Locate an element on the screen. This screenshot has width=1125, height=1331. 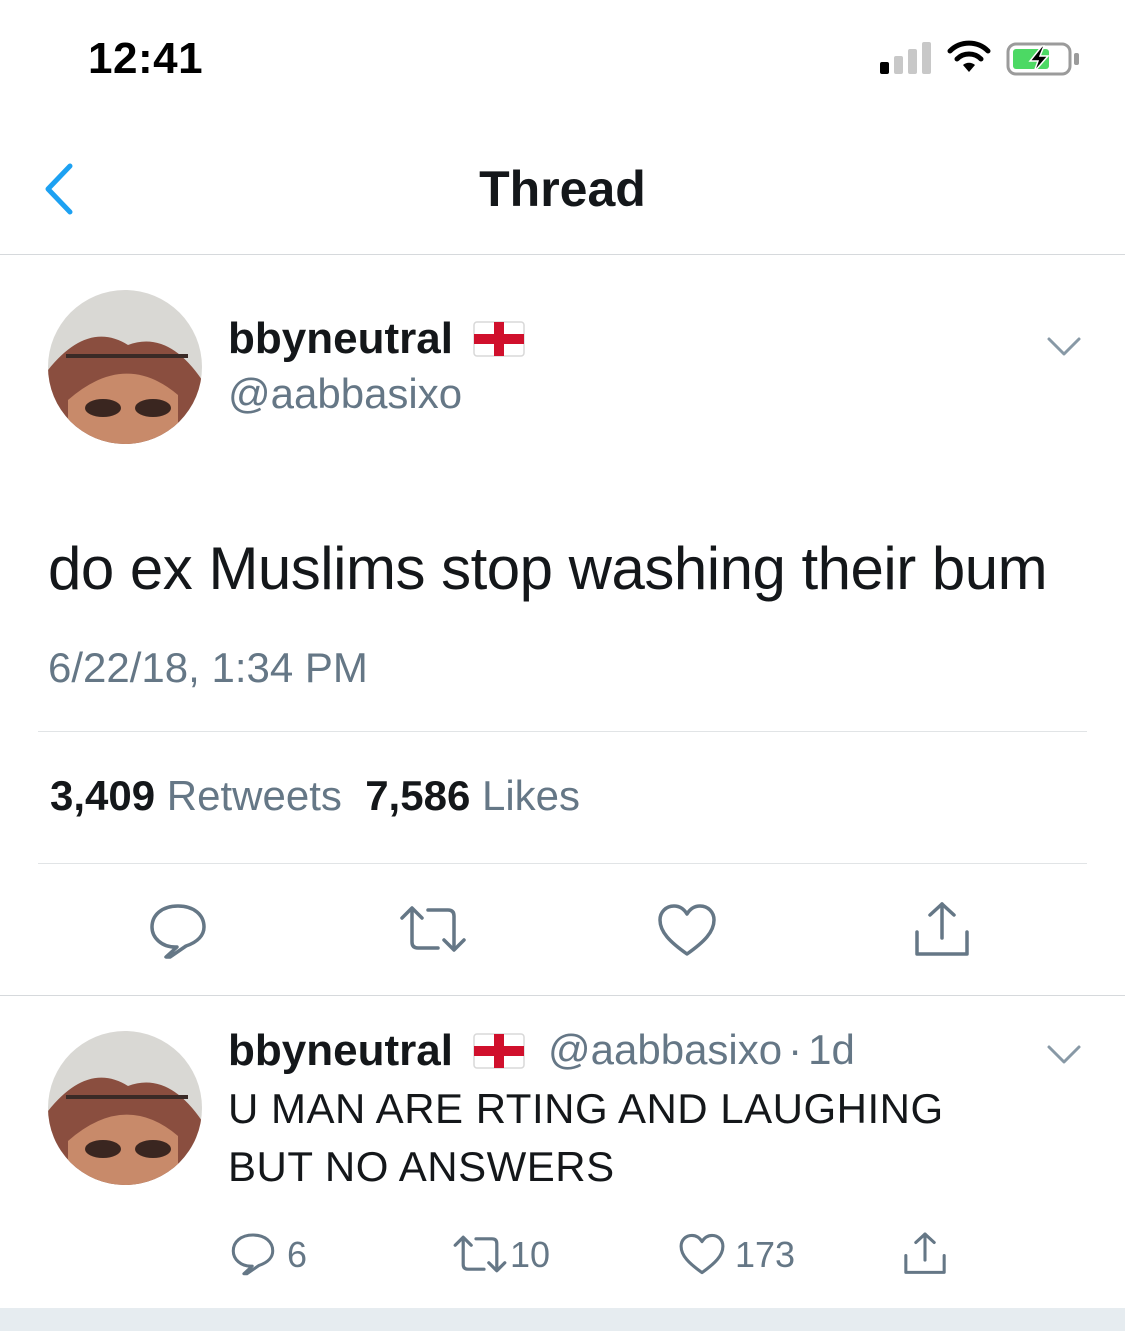
reply-avatar is located at coordinates (125, 1108).